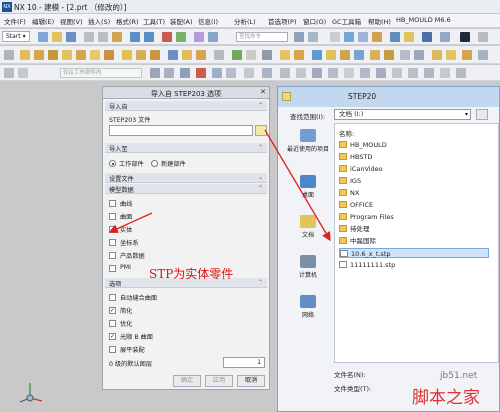 The height and width of the screenshot is (412, 500). Describe the element at coordinates (219, 55) in the screenshot. I see `trim-icon` at that location.